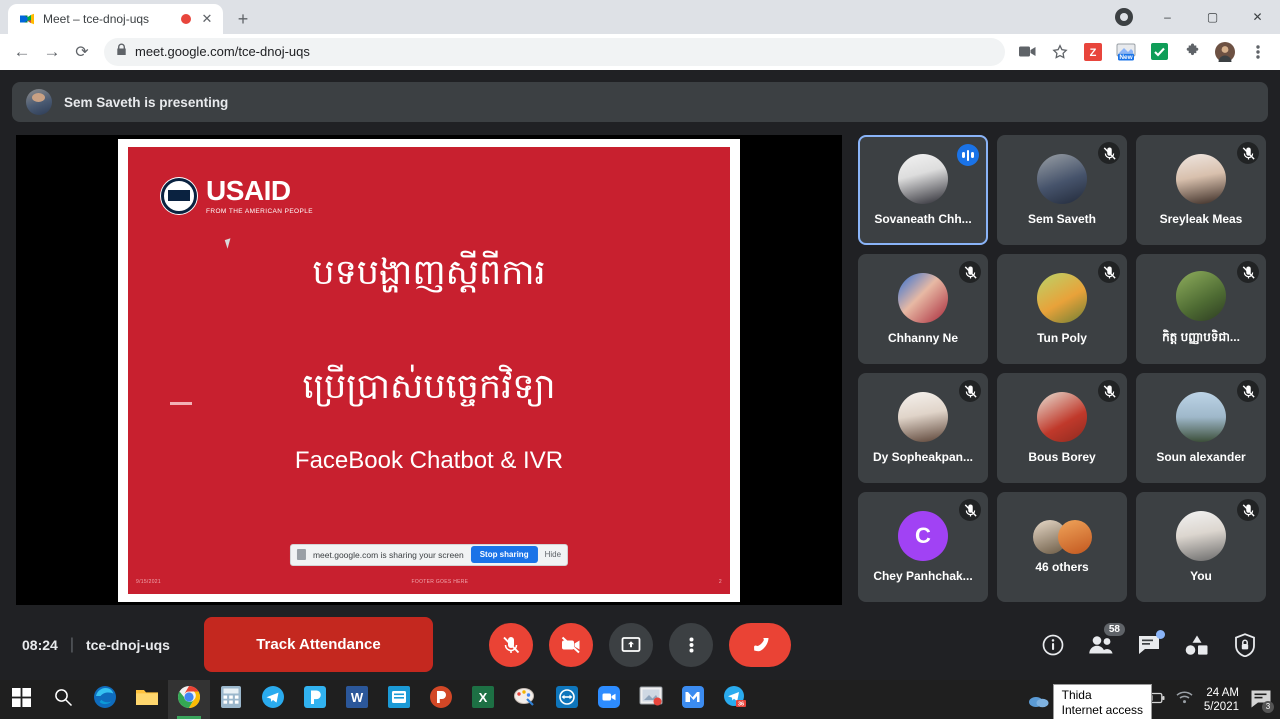 The image size is (1280, 719). What do you see at coordinates (189, 699) in the screenshot?
I see `taskbar-item-google-chrome` at bounding box center [189, 699].